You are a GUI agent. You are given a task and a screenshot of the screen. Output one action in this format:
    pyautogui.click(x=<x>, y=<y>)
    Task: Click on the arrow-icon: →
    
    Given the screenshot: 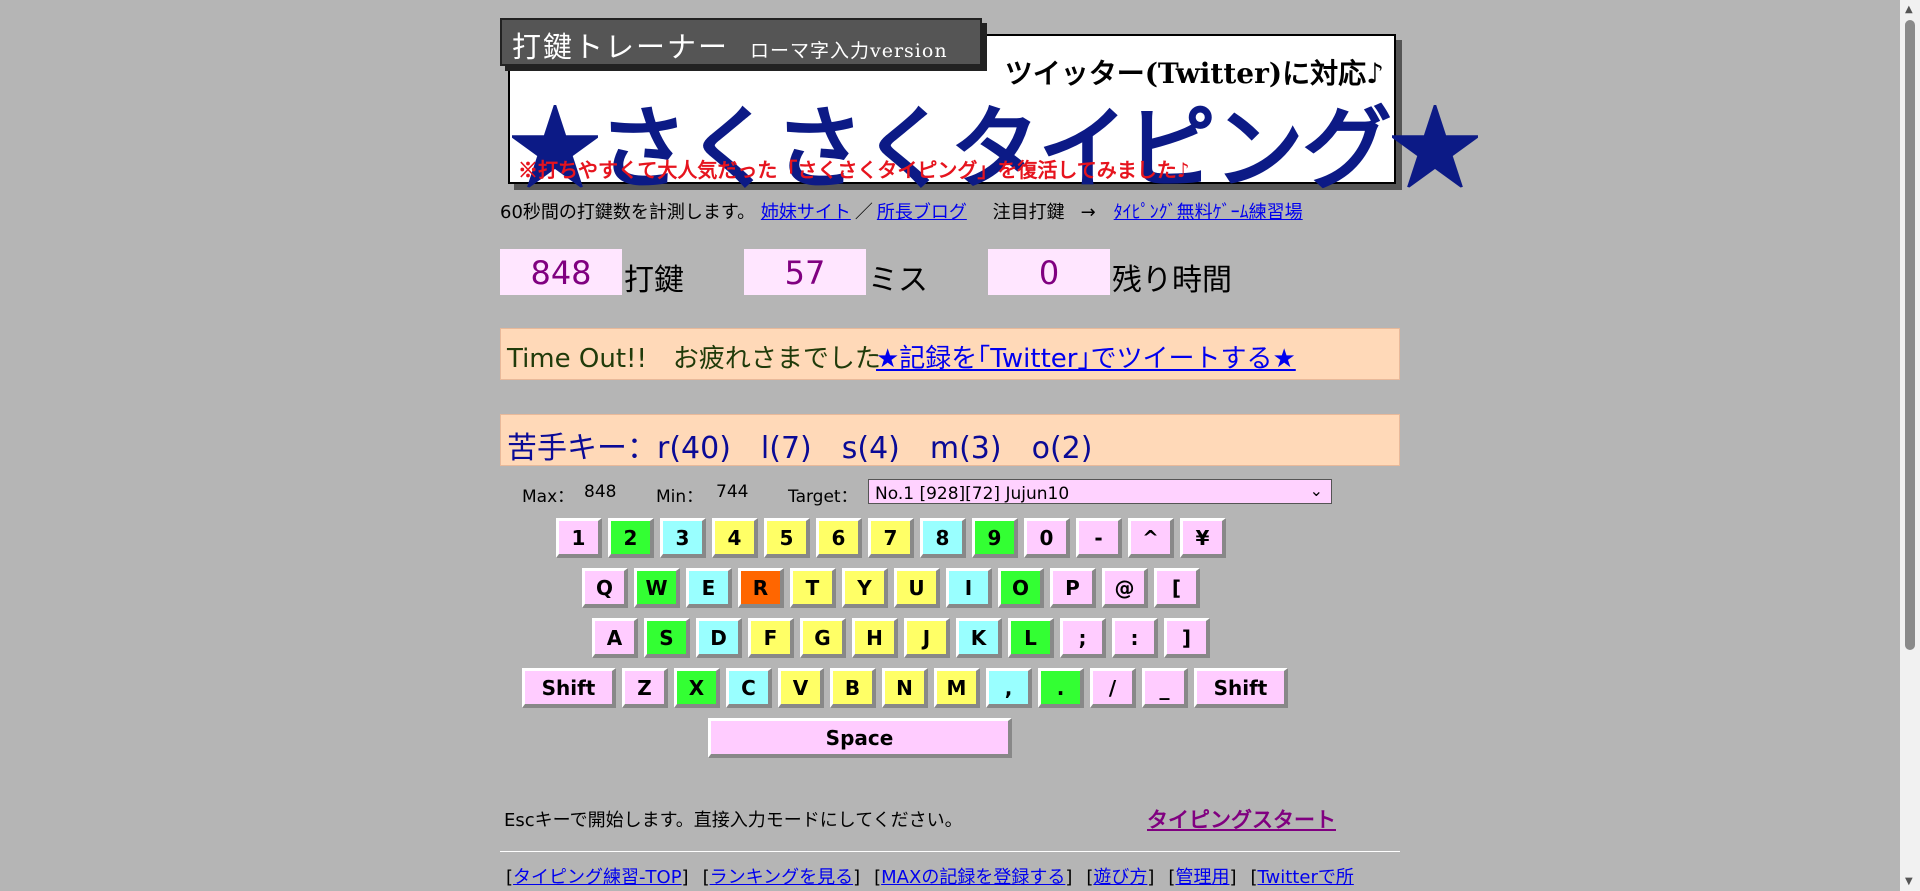 What is the action you would take?
    pyautogui.click(x=1088, y=212)
    